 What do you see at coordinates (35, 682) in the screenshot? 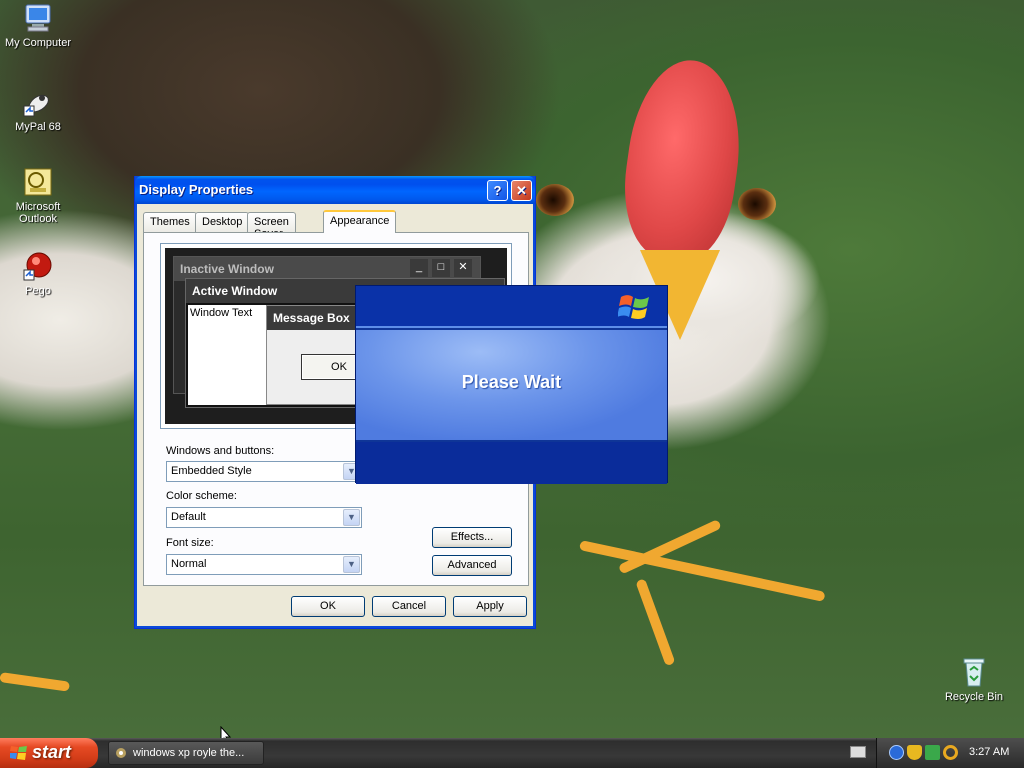
I see `wallpaper-chicken-foot-left` at bounding box center [35, 682].